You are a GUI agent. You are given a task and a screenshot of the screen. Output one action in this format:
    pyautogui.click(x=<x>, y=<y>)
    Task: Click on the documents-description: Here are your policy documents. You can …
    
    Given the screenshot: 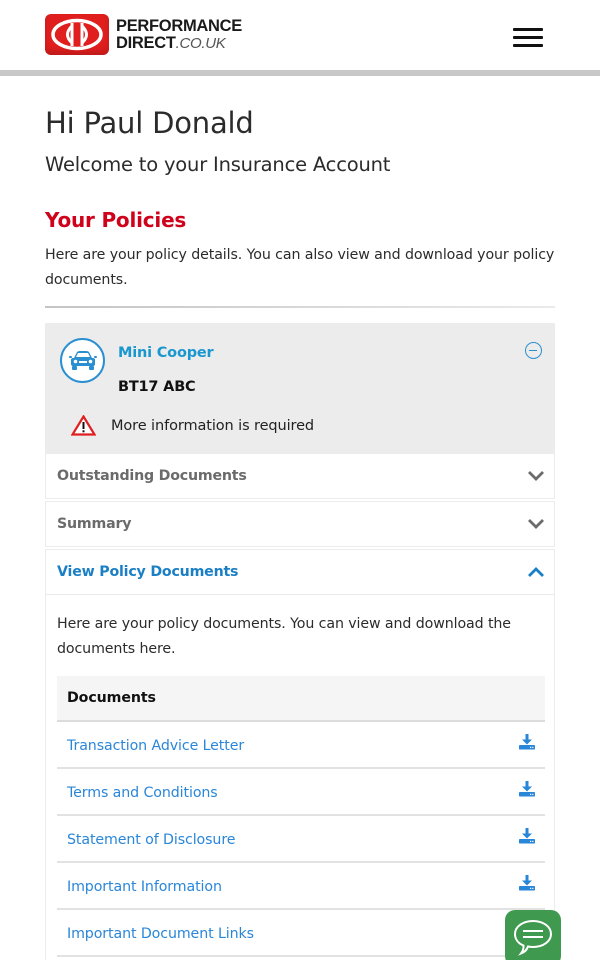 What is the action you would take?
    pyautogui.click(x=284, y=636)
    